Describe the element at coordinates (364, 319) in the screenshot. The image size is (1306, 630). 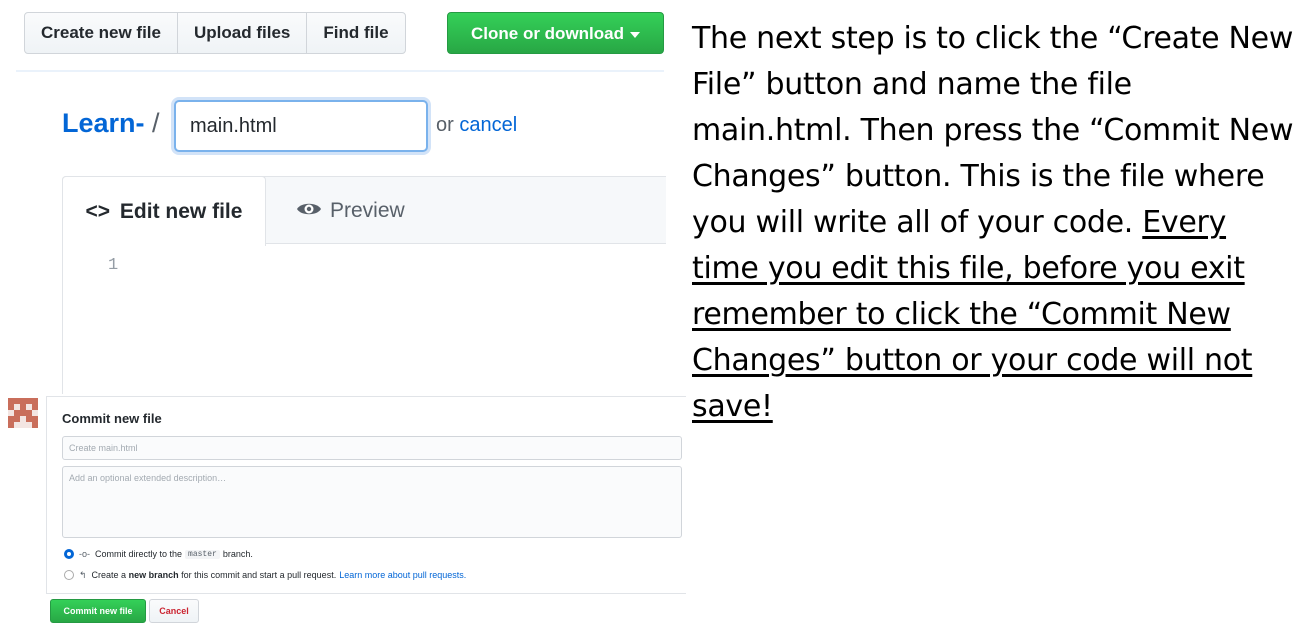
I see `code-editor` at that location.